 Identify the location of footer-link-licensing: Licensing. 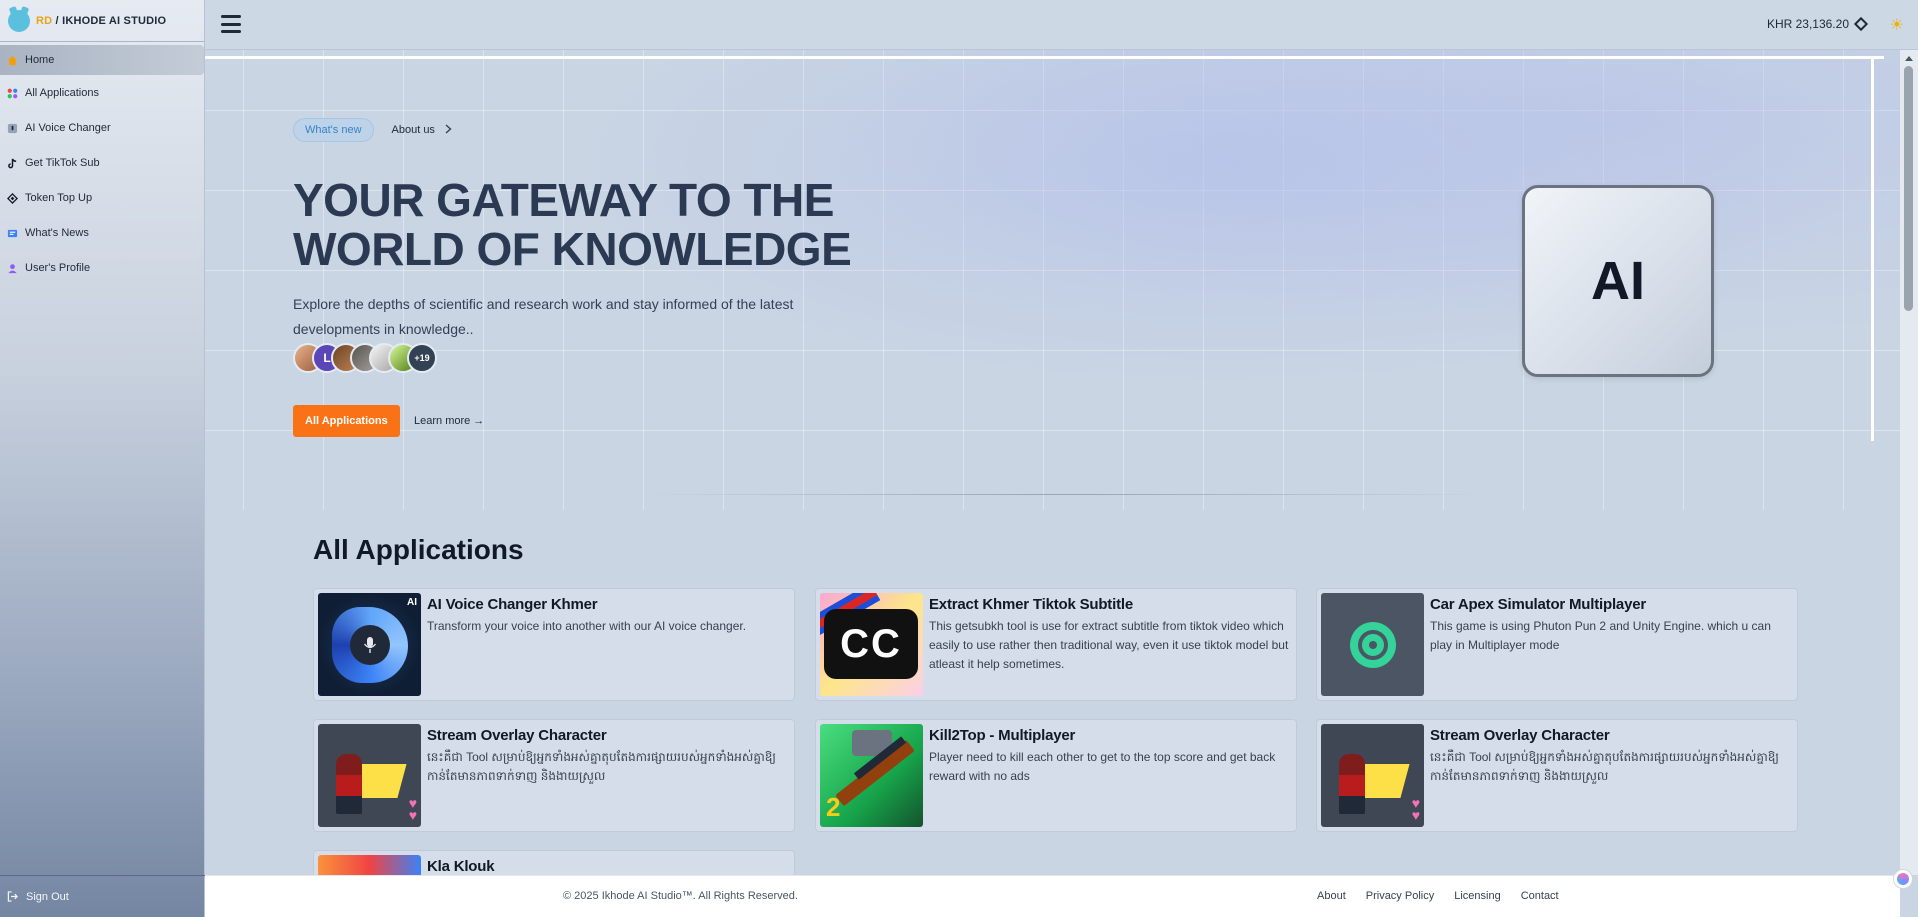
(1477, 896).